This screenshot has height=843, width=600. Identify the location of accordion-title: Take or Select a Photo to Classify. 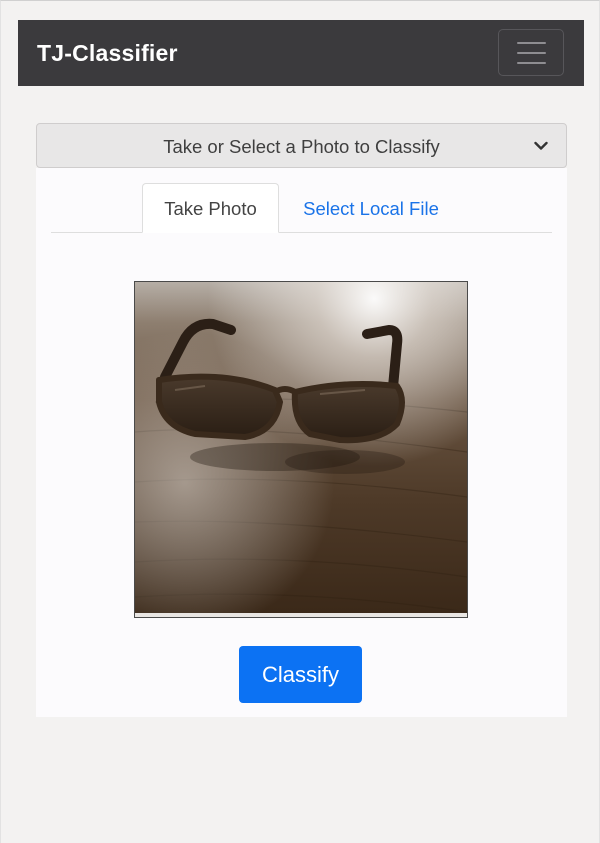
(301, 146).